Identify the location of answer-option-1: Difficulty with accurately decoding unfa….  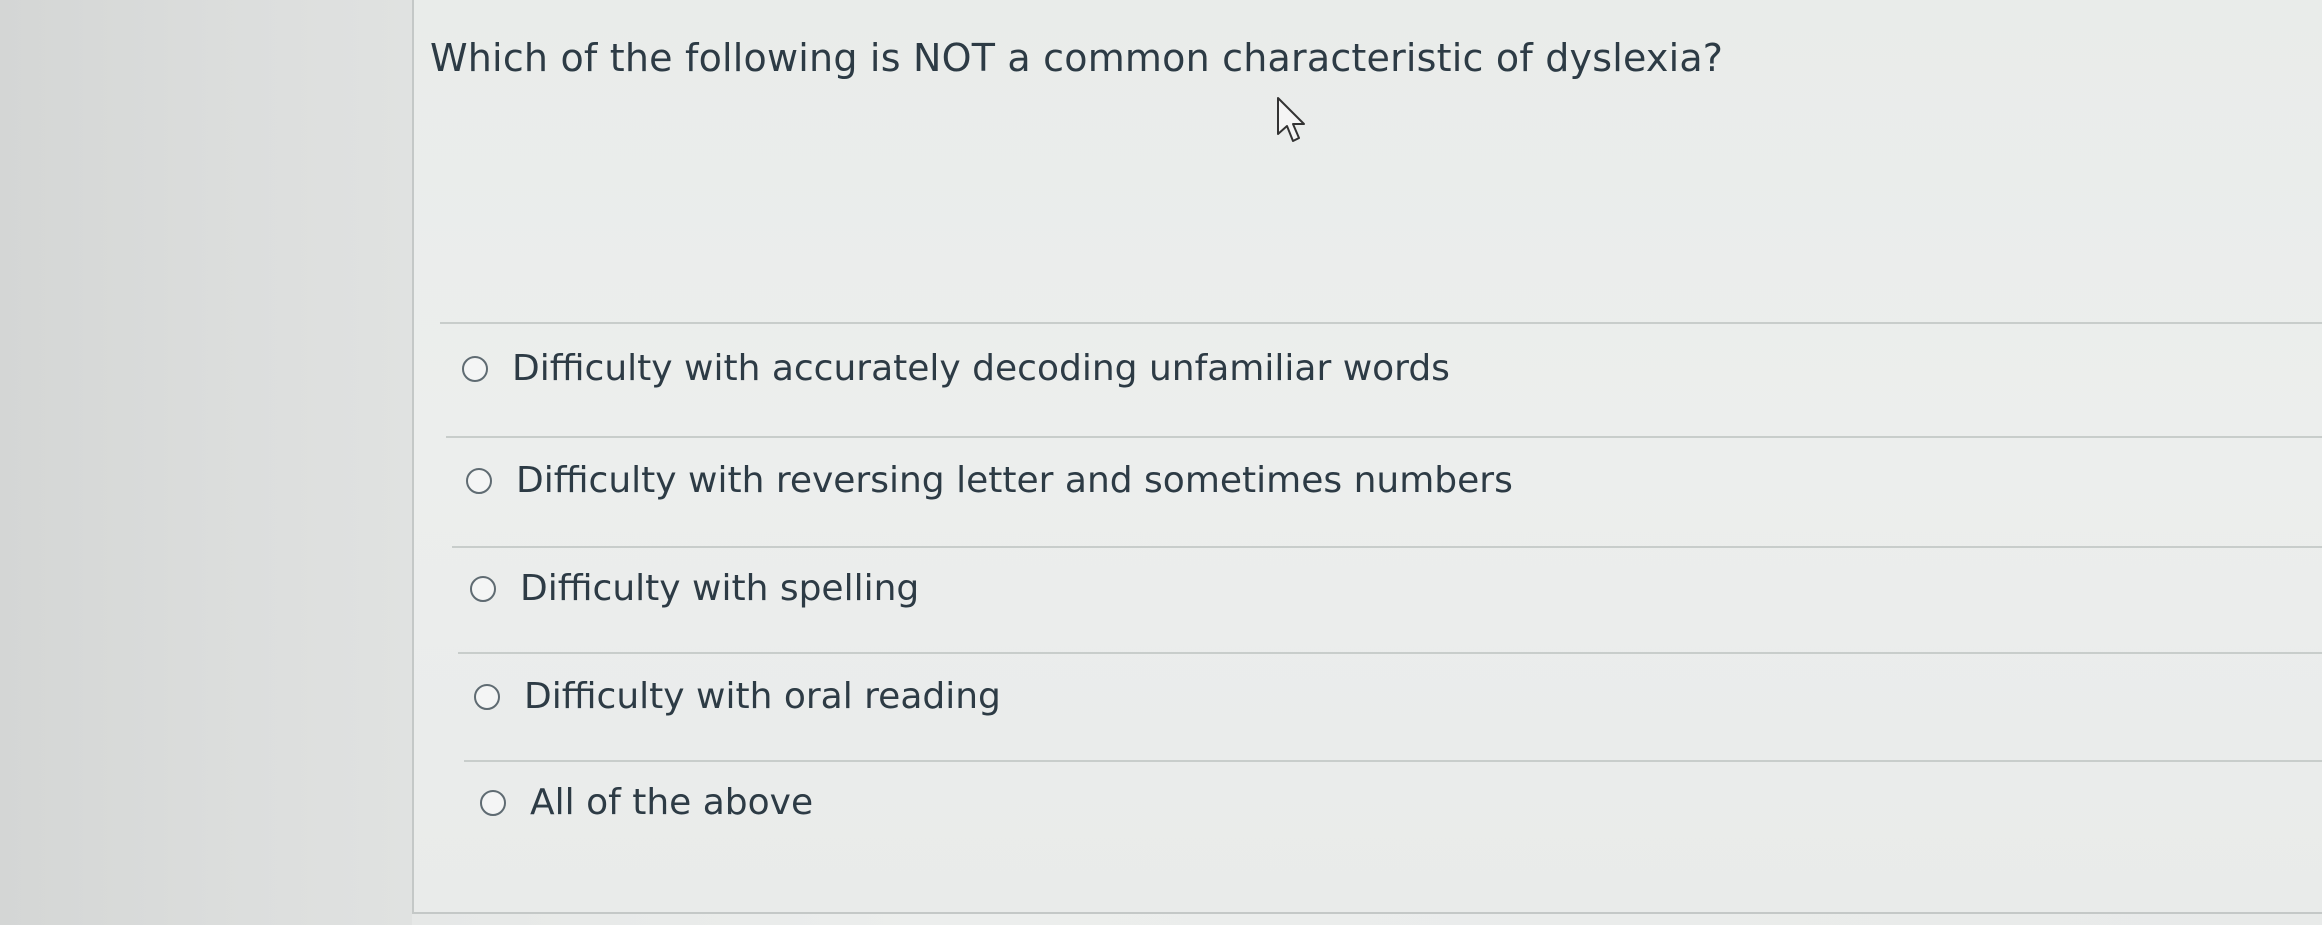
(956, 368).